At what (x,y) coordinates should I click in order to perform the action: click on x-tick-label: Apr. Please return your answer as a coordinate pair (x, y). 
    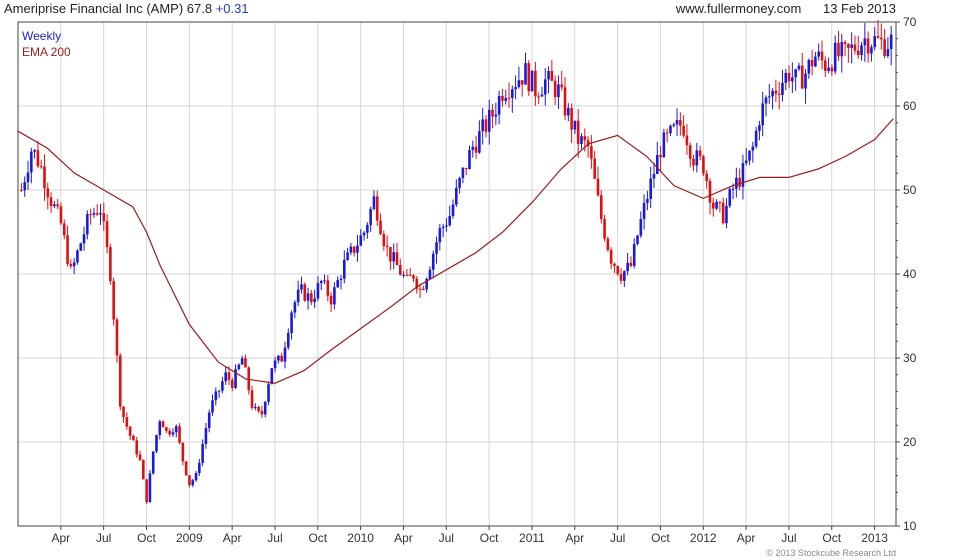
    Looking at the image, I should click on (232, 538).